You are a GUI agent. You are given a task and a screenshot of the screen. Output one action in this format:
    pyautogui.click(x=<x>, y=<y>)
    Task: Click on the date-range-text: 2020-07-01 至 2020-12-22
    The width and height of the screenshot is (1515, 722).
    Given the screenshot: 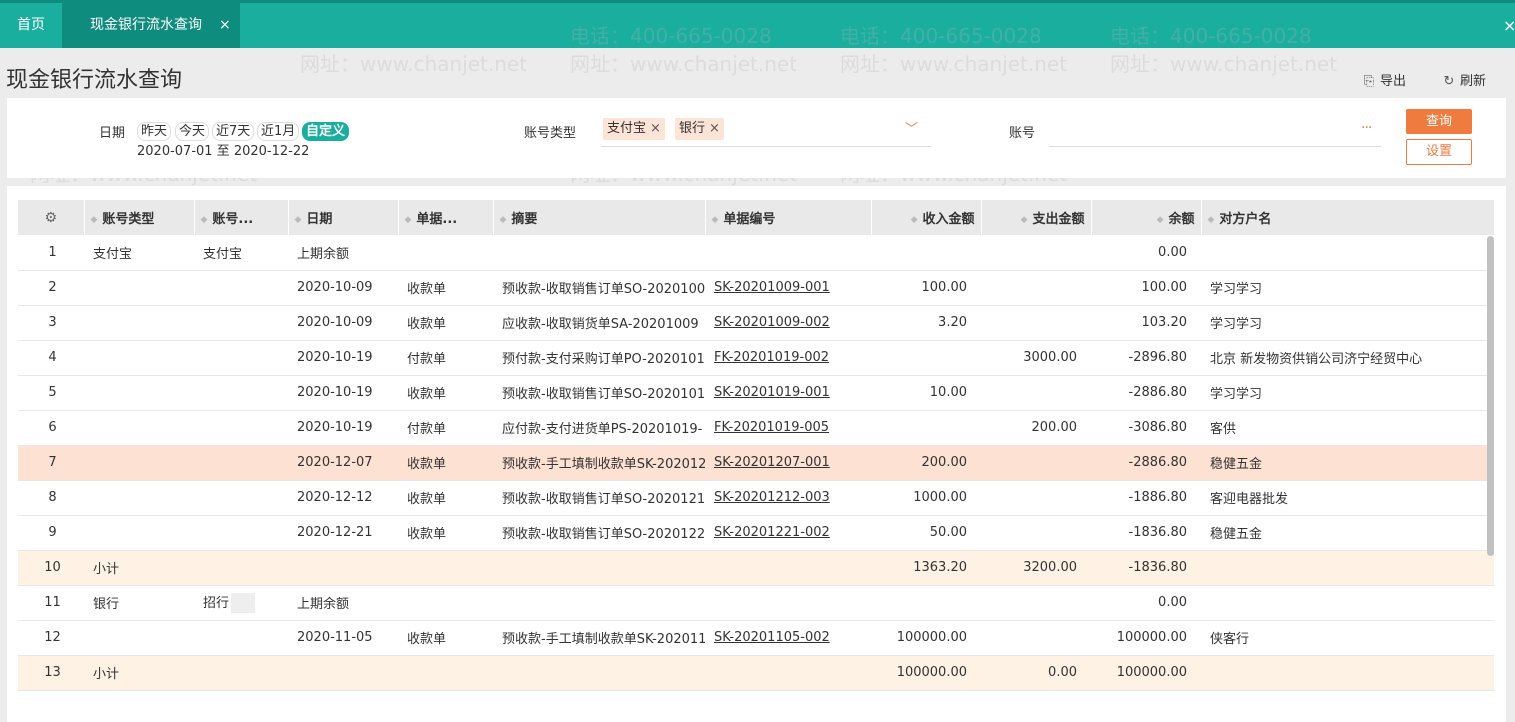 What is the action you would take?
    pyautogui.click(x=223, y=149)
    